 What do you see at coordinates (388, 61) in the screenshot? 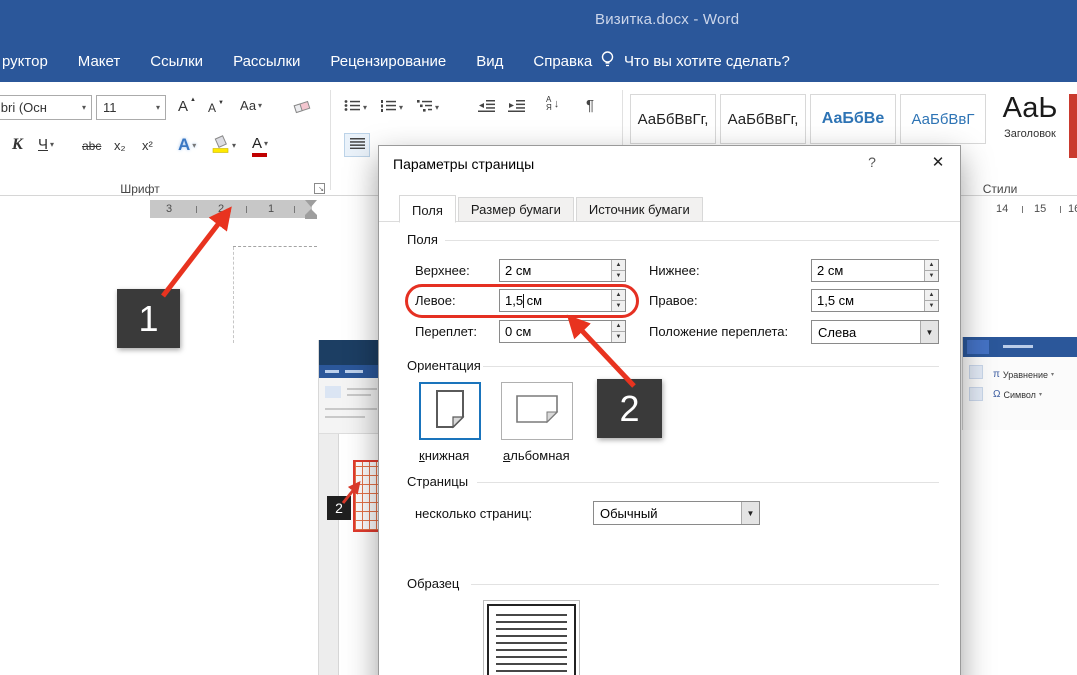
I see `tab-review: Рецензирование` at bounding box center [388, 61].